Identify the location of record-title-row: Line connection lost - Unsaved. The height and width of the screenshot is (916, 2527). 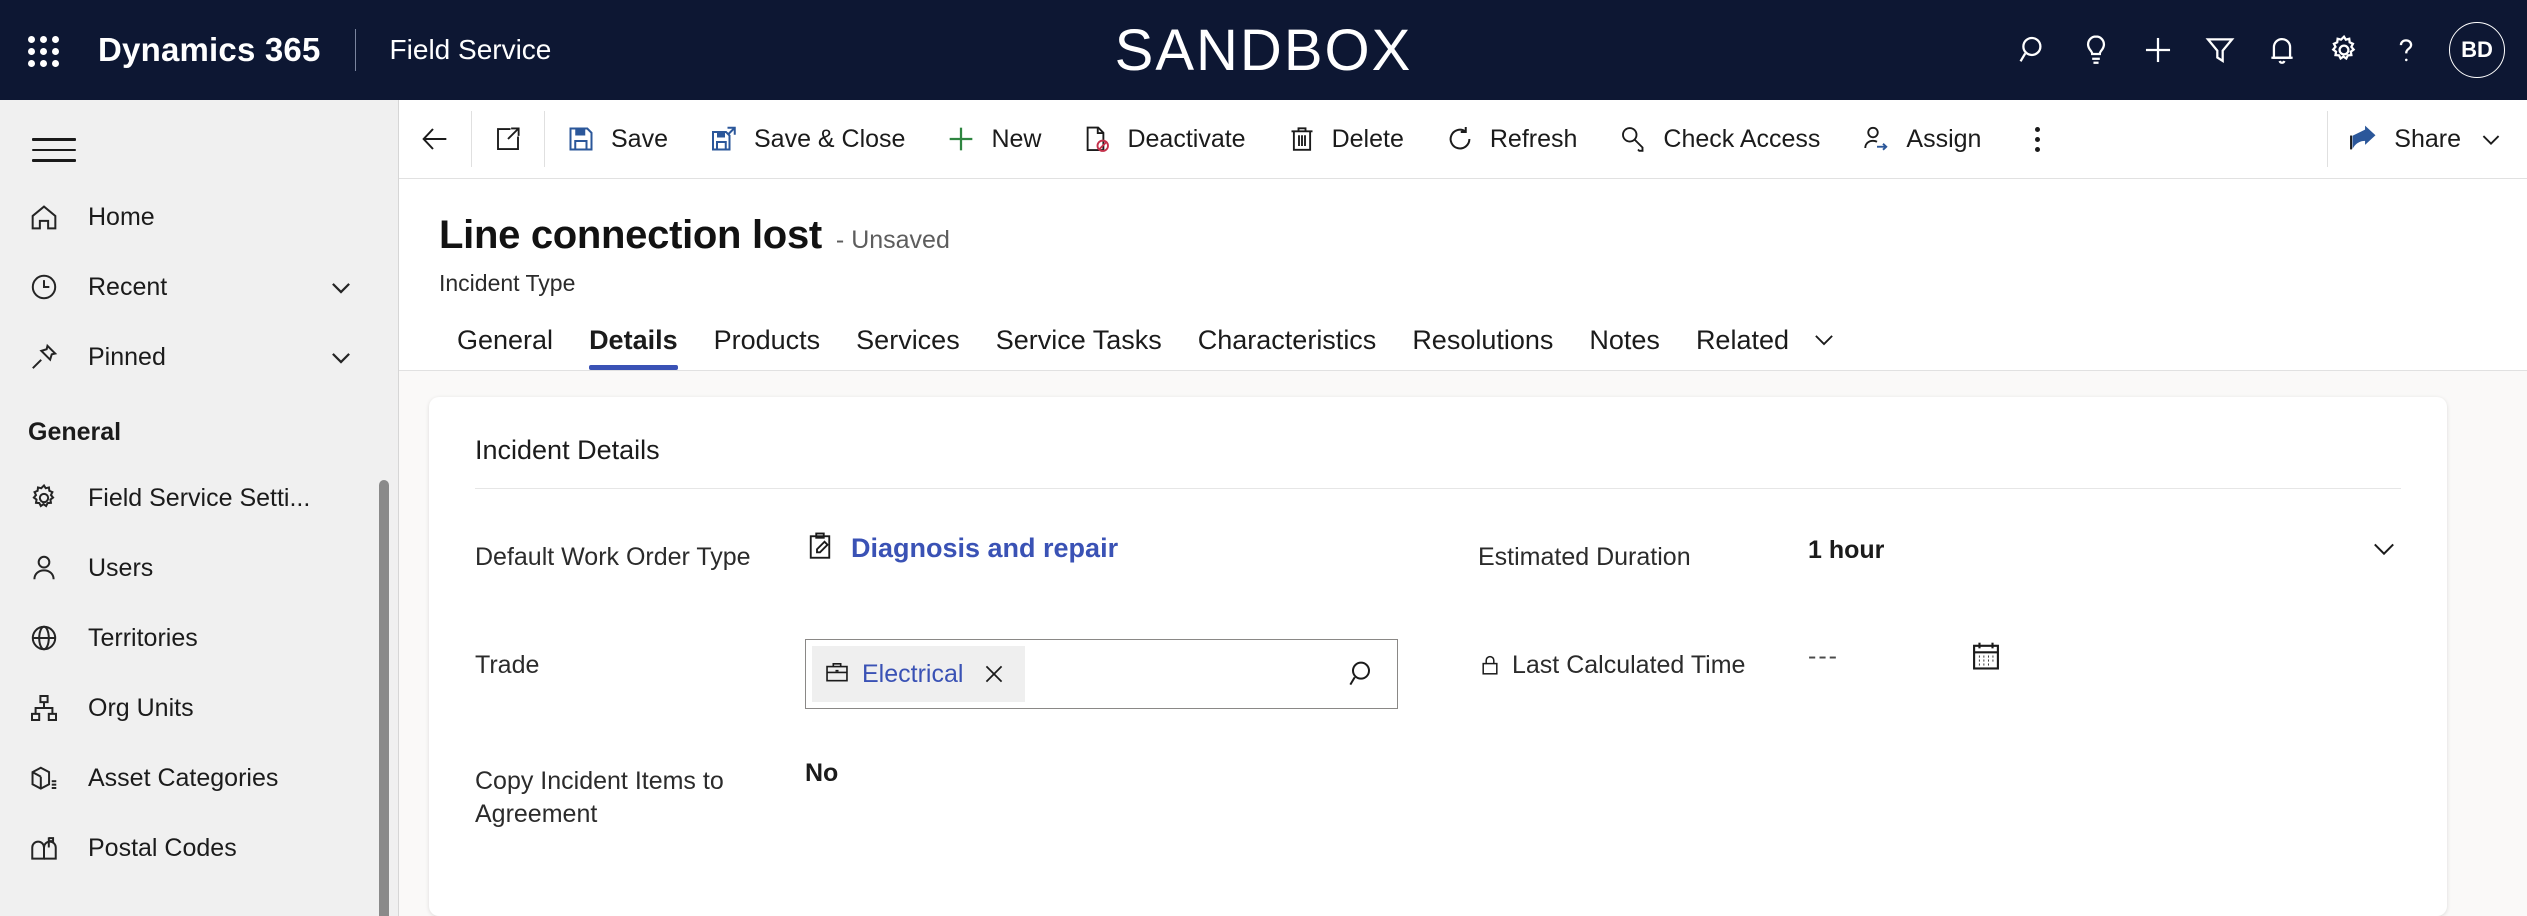
(1483, 235).